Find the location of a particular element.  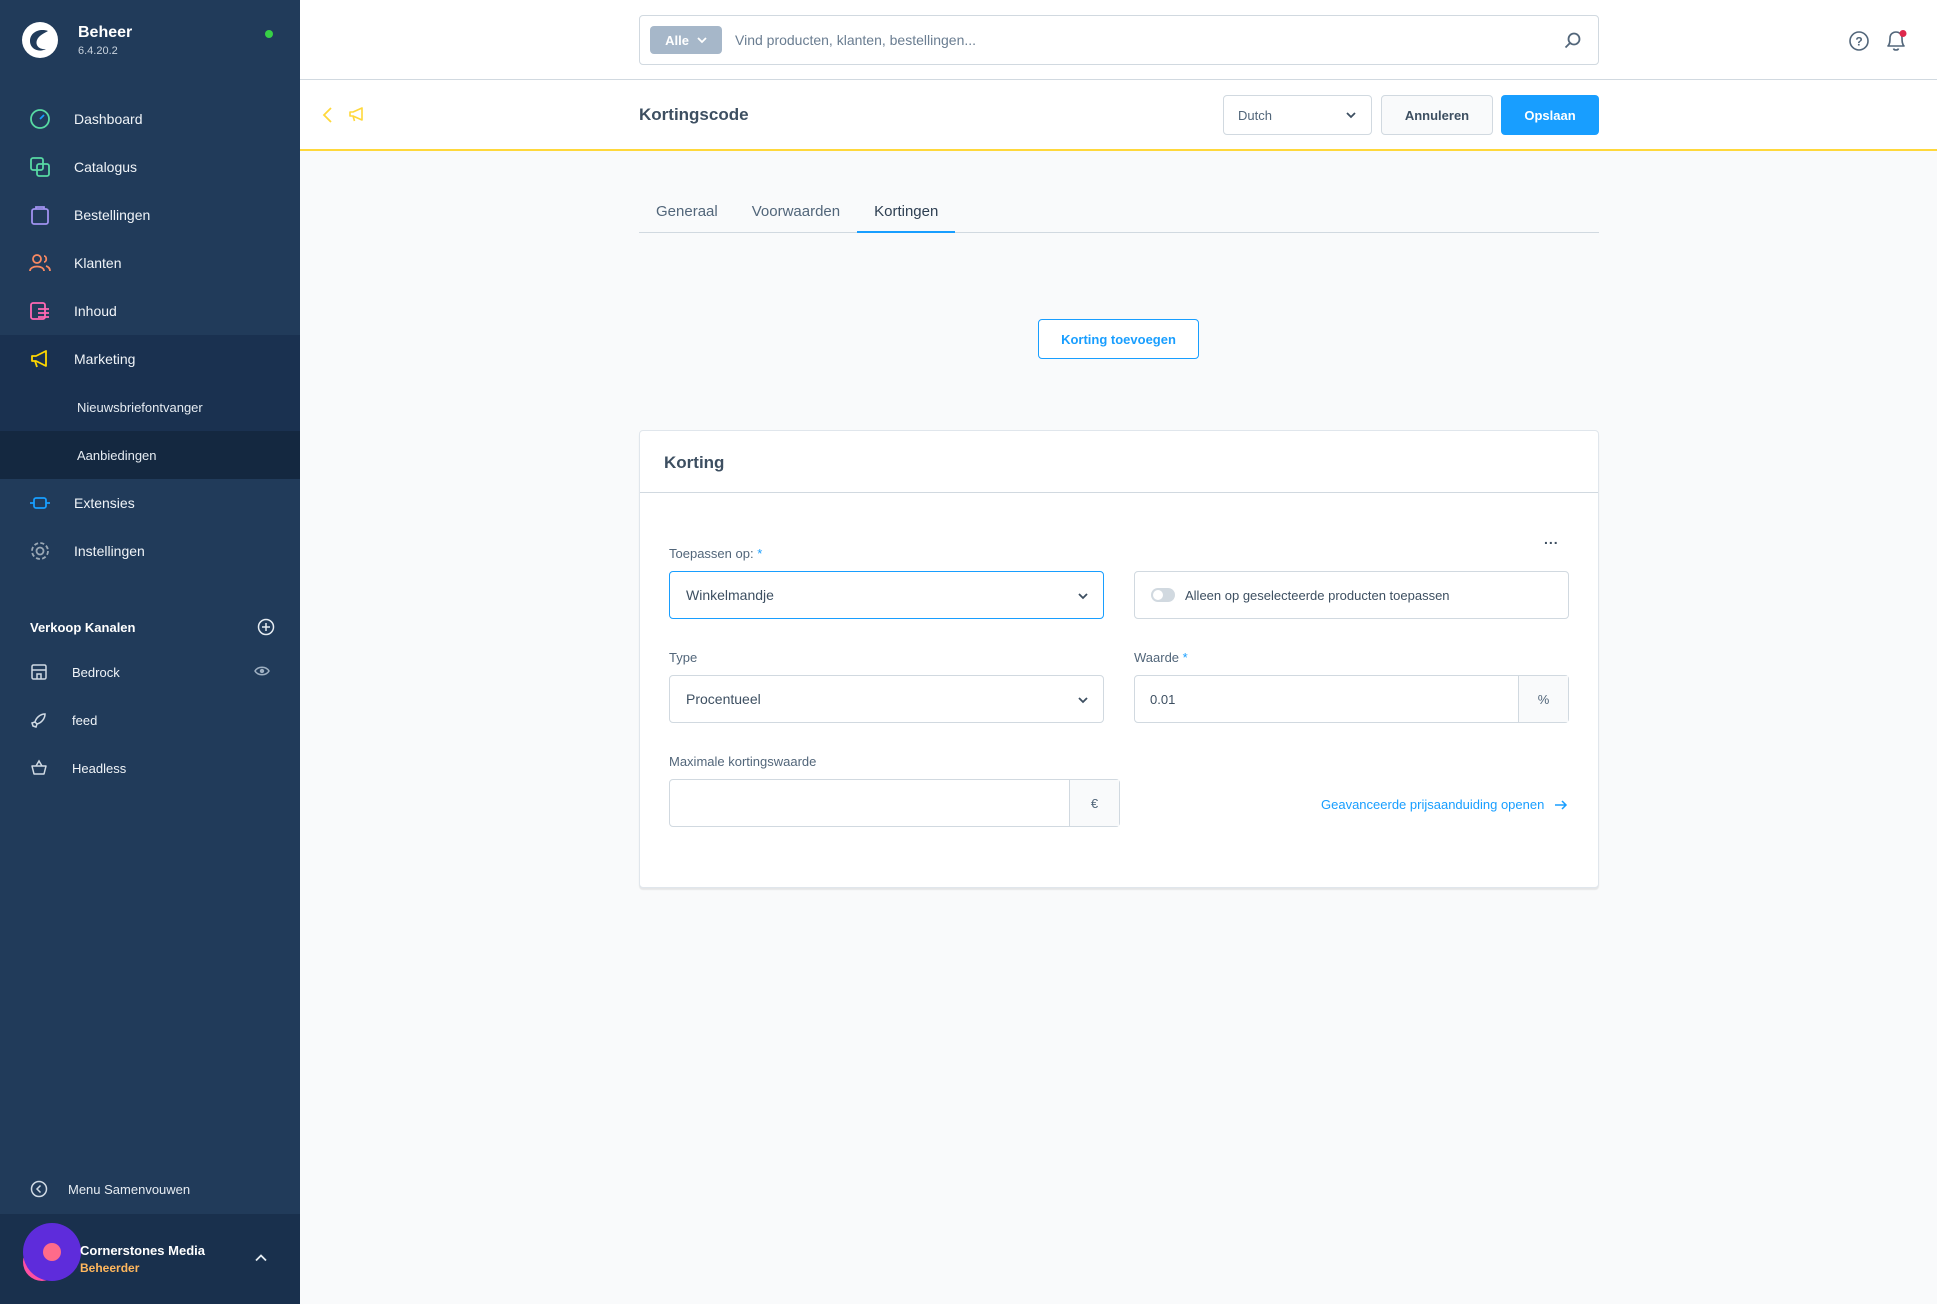

sidebar-item-instellingen: Instellingen is located at coordinates (150, 551).